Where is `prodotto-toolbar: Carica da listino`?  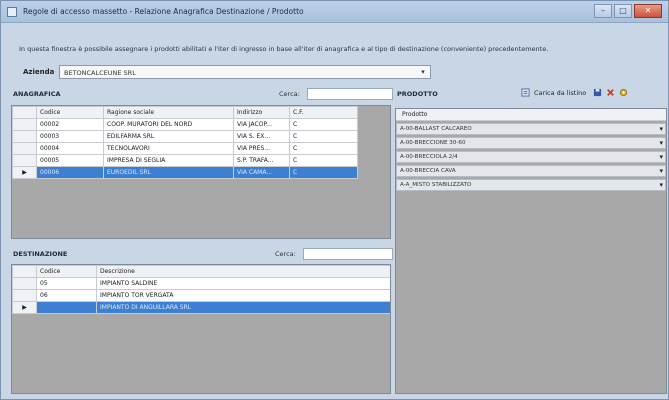
prodotto-toolbar: Carica da listino is located at coordinates (574, 92).